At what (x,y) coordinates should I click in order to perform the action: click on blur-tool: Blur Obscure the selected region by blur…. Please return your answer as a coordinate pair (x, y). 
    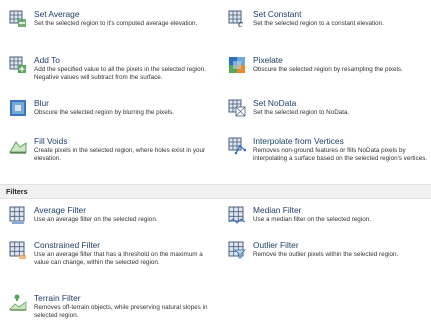
    Looking at the image, I should click on (114, 107).